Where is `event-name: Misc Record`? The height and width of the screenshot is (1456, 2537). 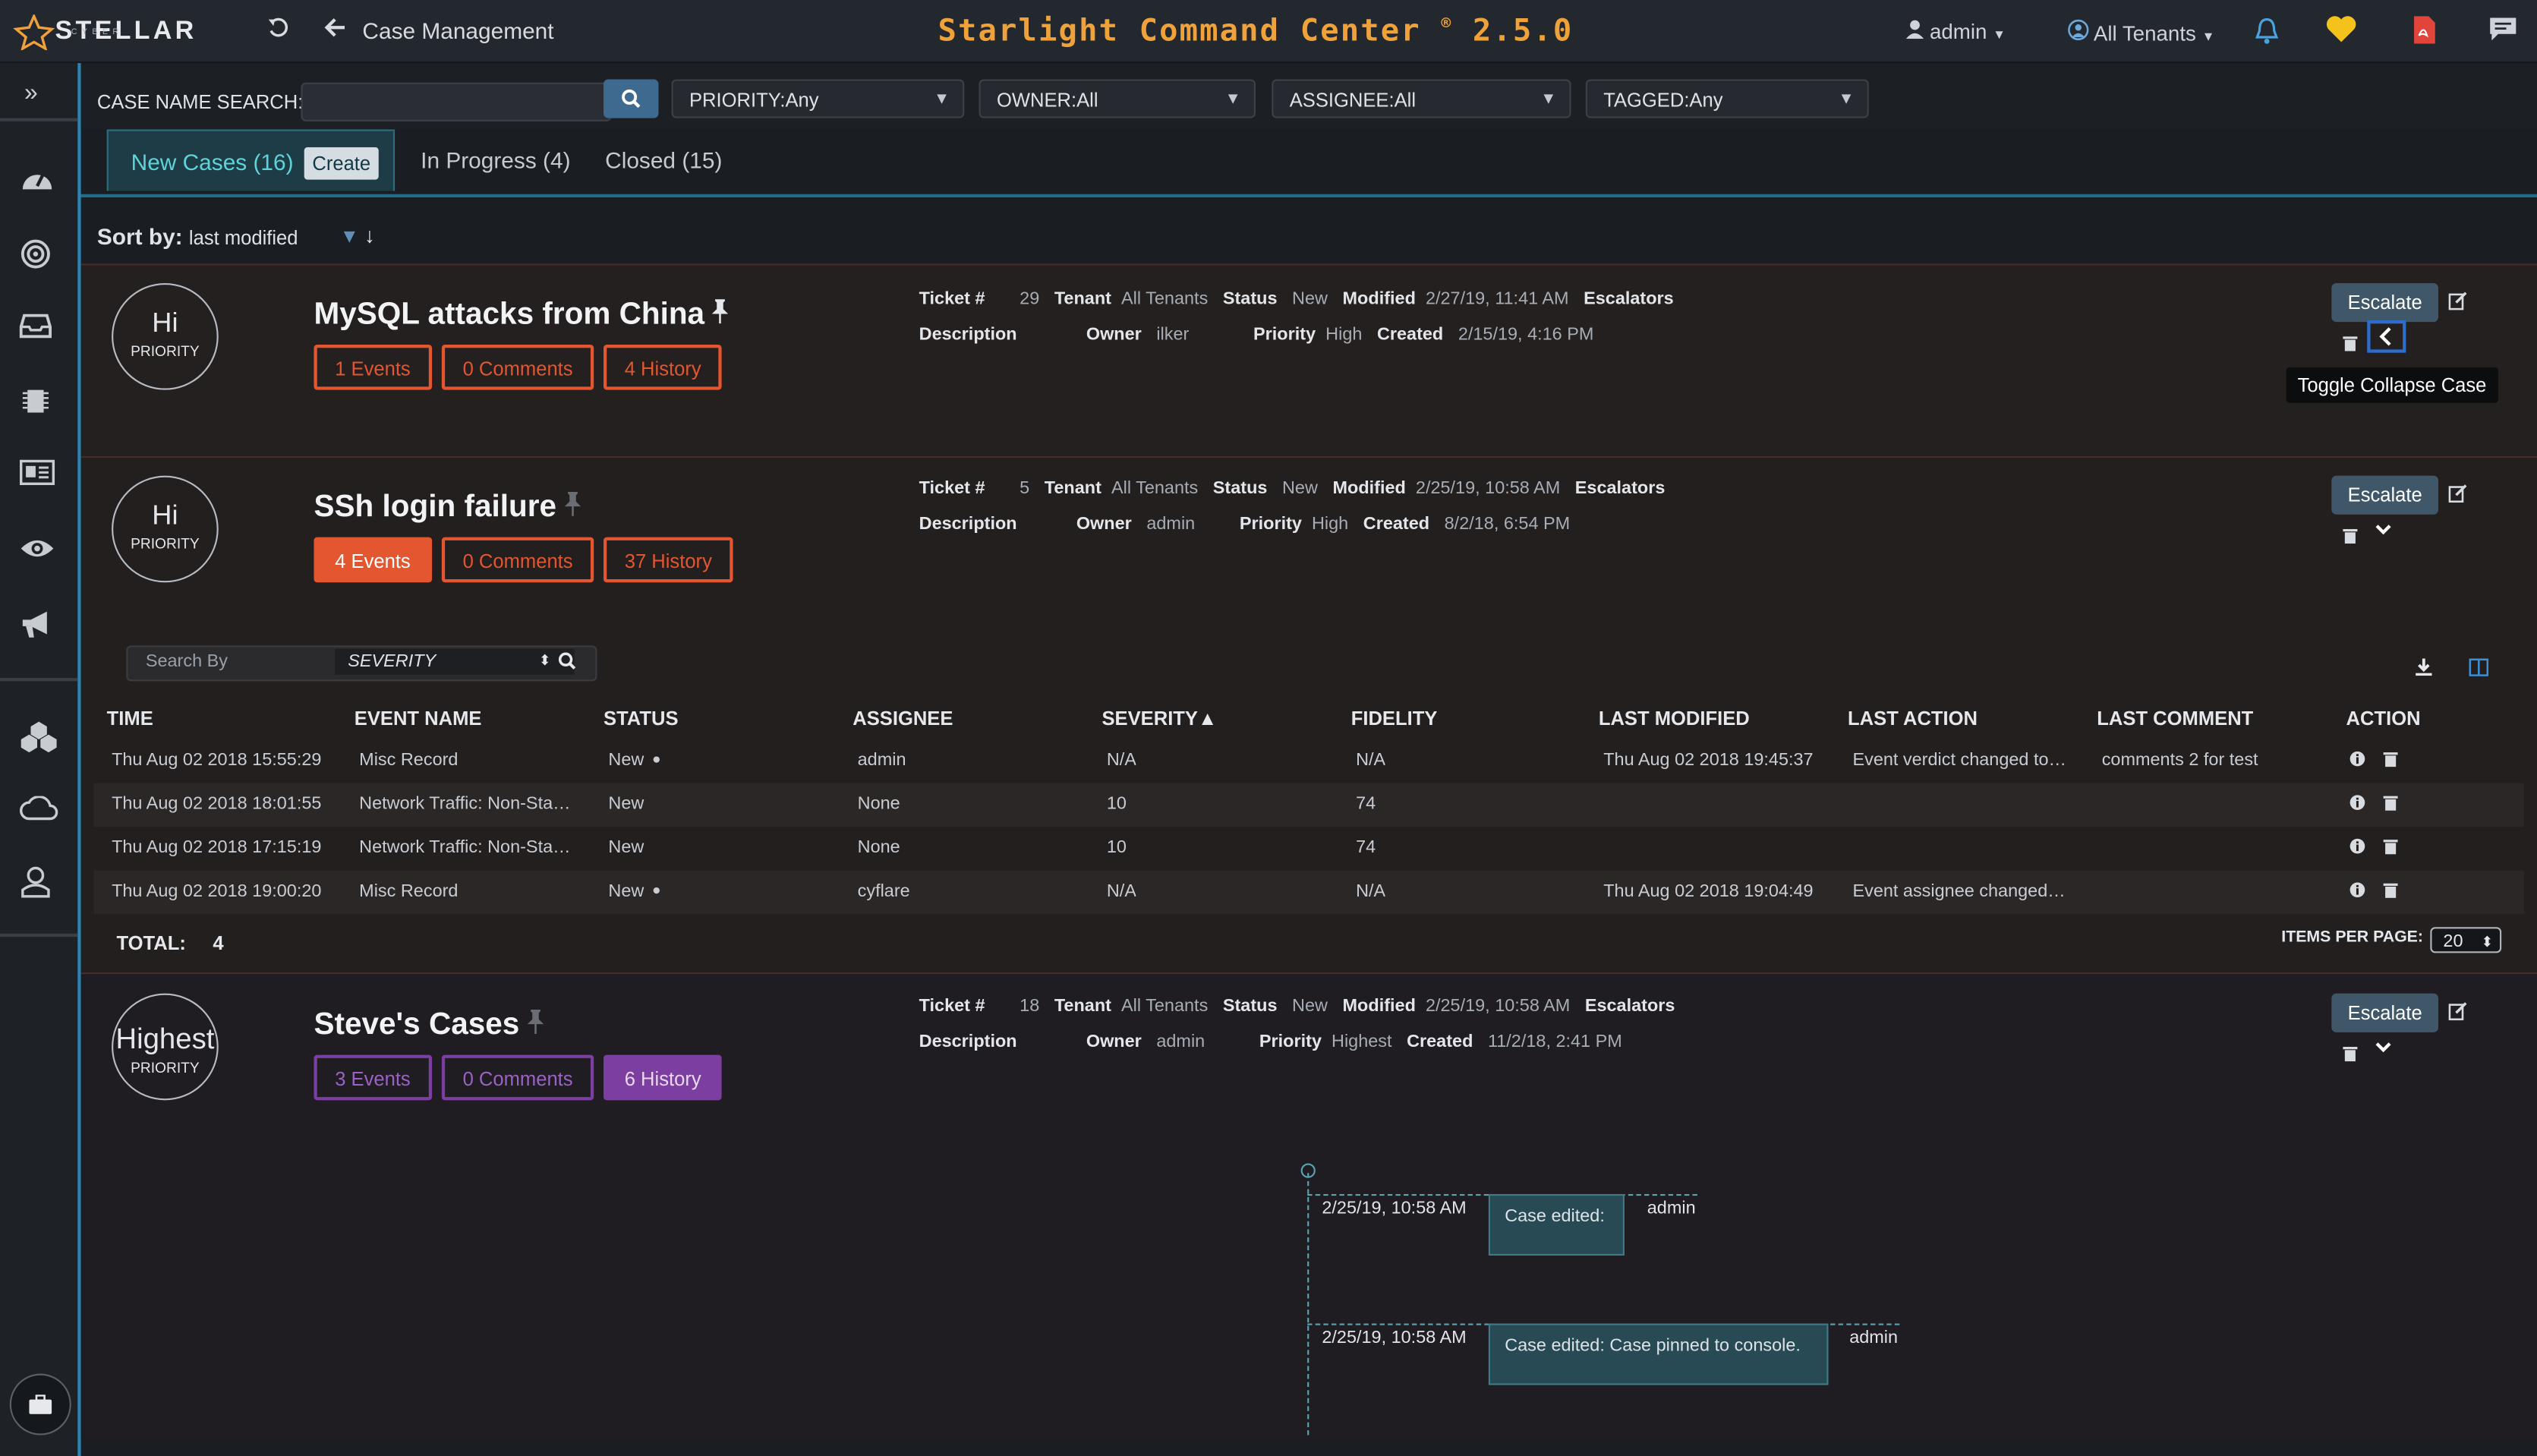
event-name: Misc Record is located at coordinates (409, 891).